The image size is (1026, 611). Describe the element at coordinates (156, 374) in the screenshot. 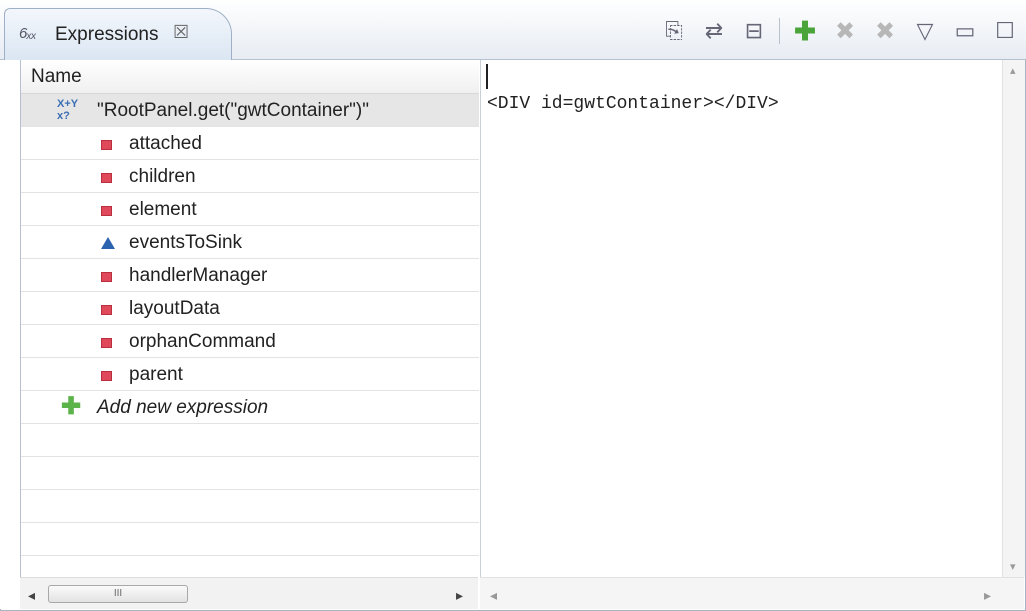

I see `tree-row-label: parent` at that location.